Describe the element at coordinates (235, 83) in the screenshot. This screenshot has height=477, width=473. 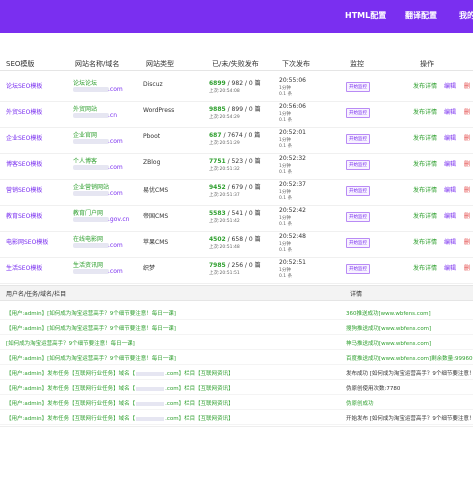
I see `publish-stats: 6899 / 982 / 0 篇` at that location.